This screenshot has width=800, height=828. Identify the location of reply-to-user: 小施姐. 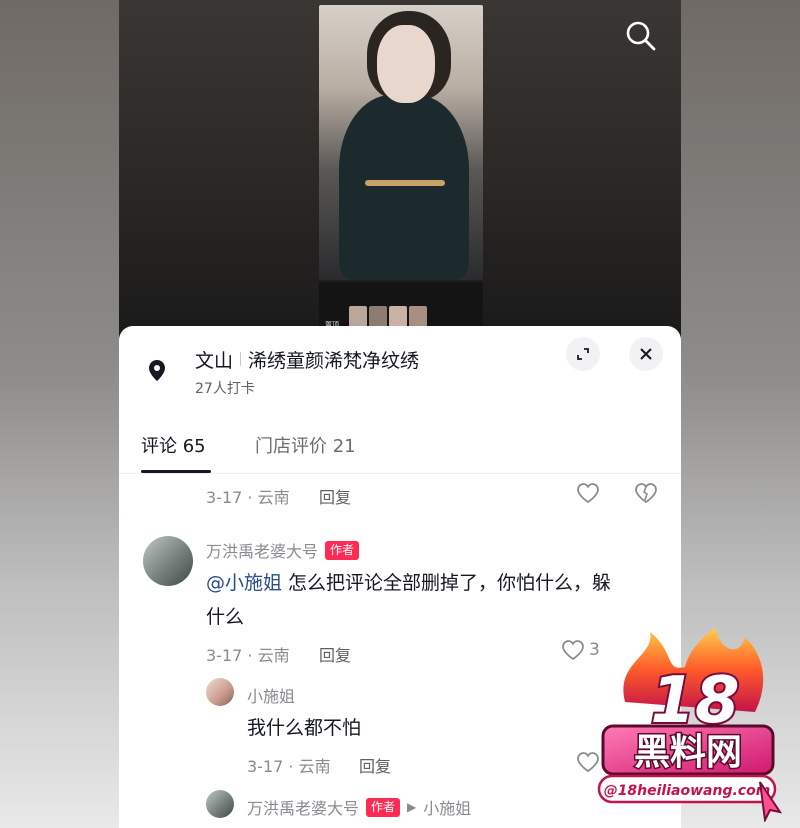
(447, 807).